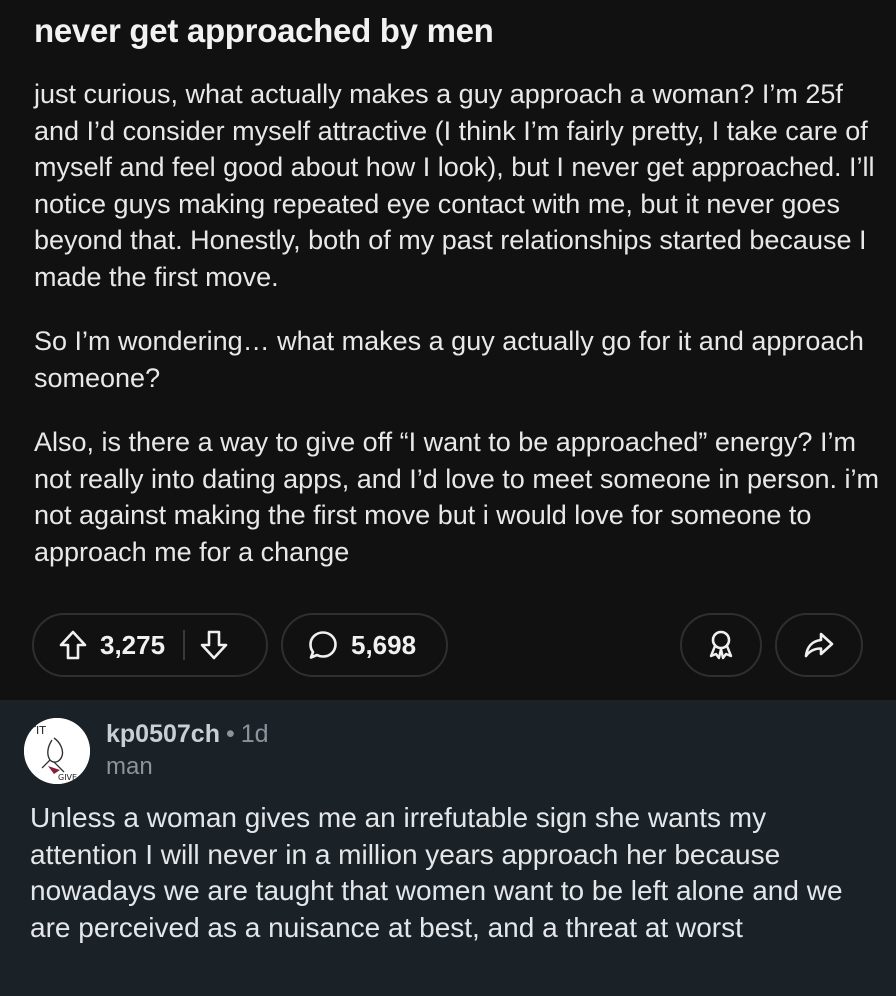 This screenshot has height=996, width=896. Describe the element at coordinates (384, 644) in the screenshot. I see `comment-count: 5,698` at that location.